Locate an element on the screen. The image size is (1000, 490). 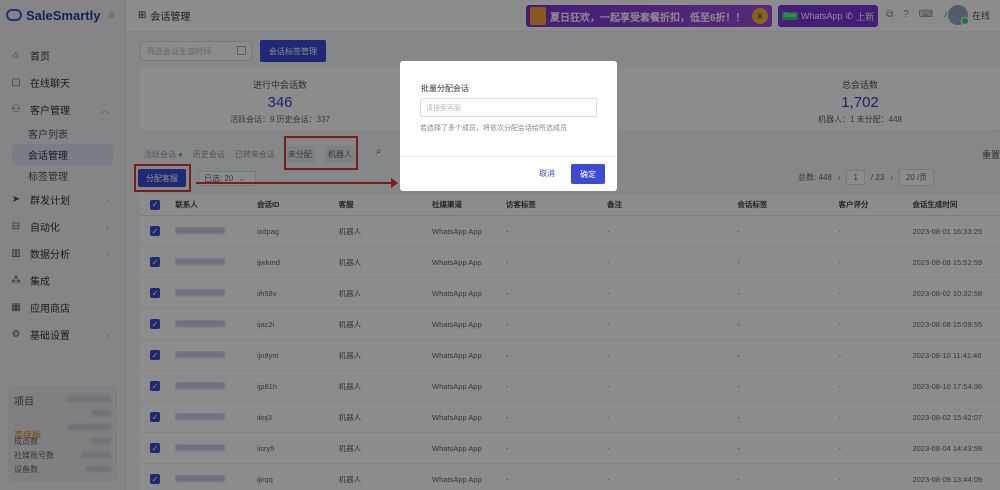
modal-divider is located at coordinates (508, 156).